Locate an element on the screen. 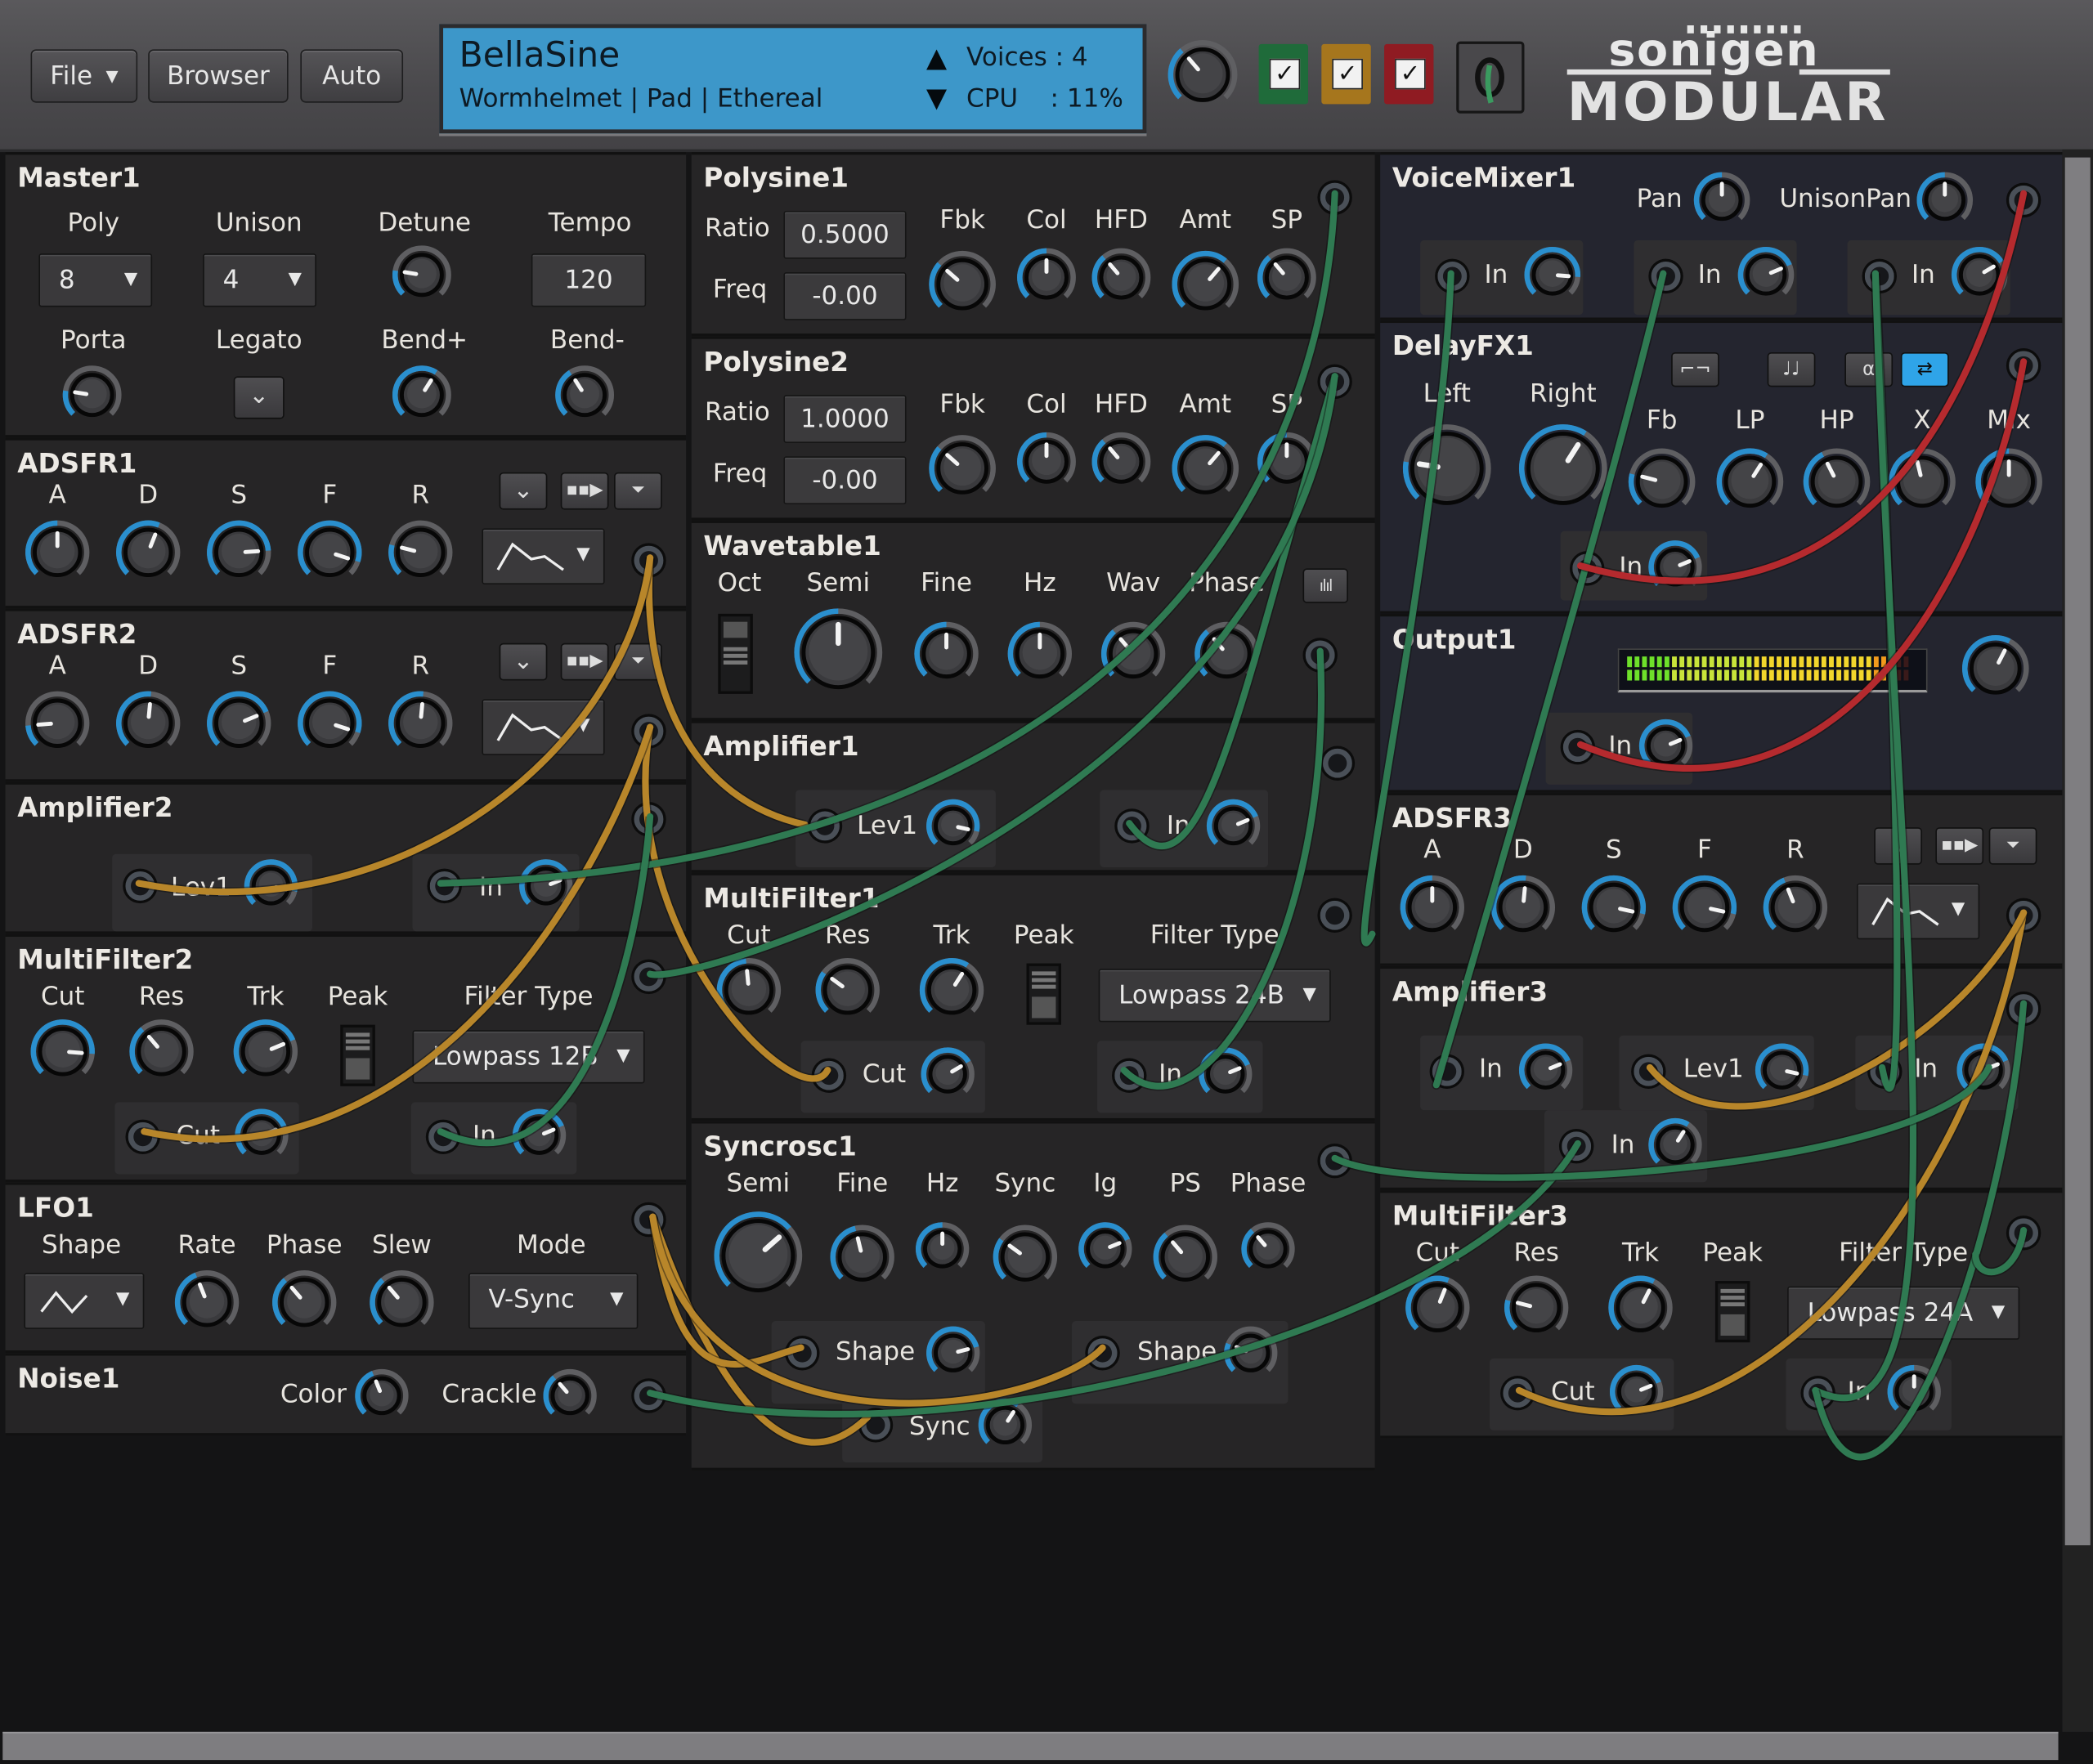 This screenshot has height=1764, width=2093. so-phase-knob is located at coordinates (1269, 1249).